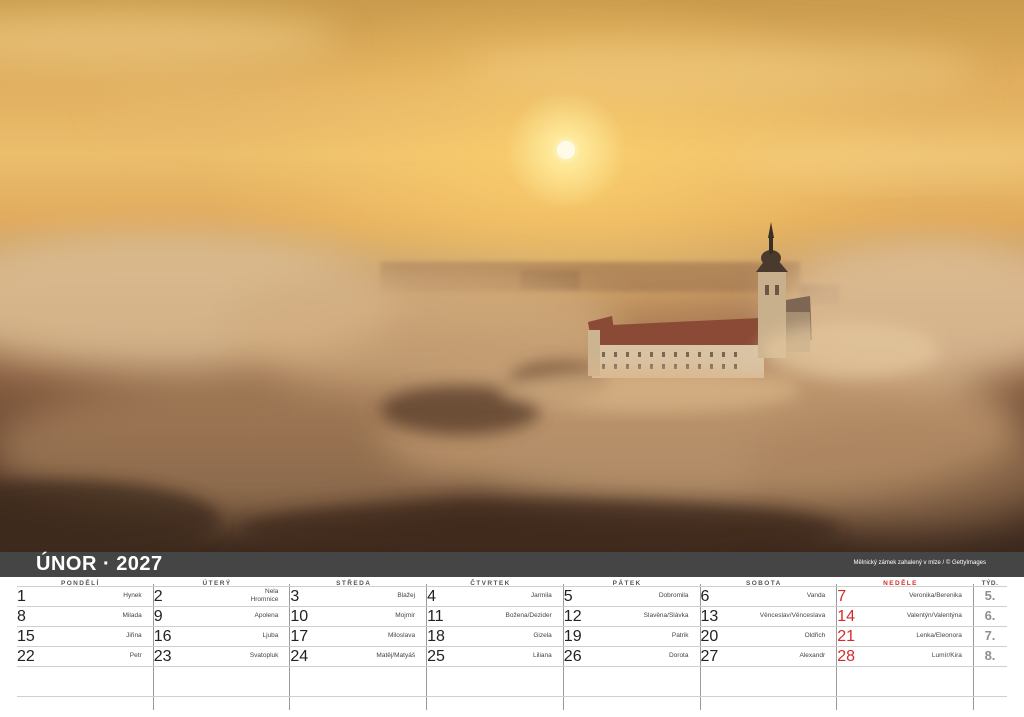 The width and height of the screenshot is (1024, 717). What do you see at coordinates (435, 616) in the screenshot?
I see `day-number: 11` at bounding box center [435, 616].